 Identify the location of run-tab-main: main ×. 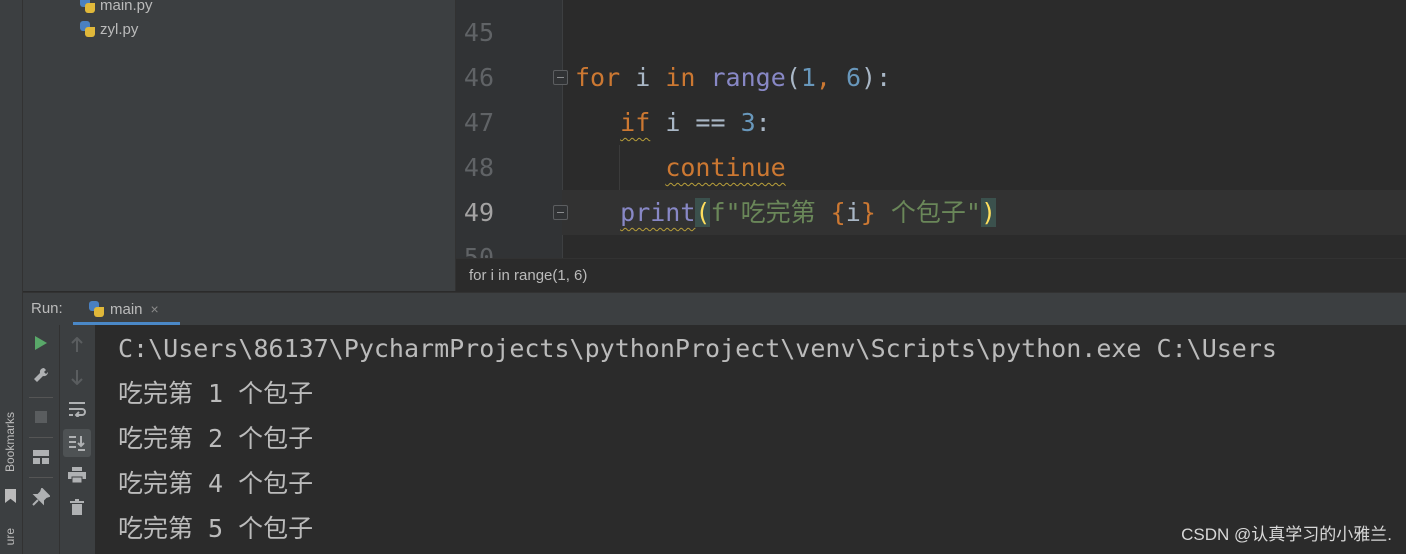
(122, 309).